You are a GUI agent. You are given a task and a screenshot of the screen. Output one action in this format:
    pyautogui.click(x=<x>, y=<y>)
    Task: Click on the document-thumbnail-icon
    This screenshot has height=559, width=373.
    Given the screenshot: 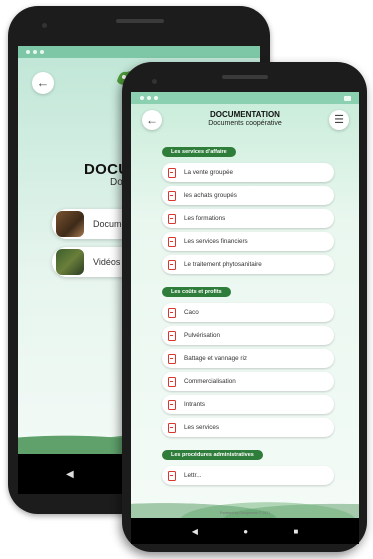 What is the action you would take?
    pyautogui.click(x=70, y=224)
    